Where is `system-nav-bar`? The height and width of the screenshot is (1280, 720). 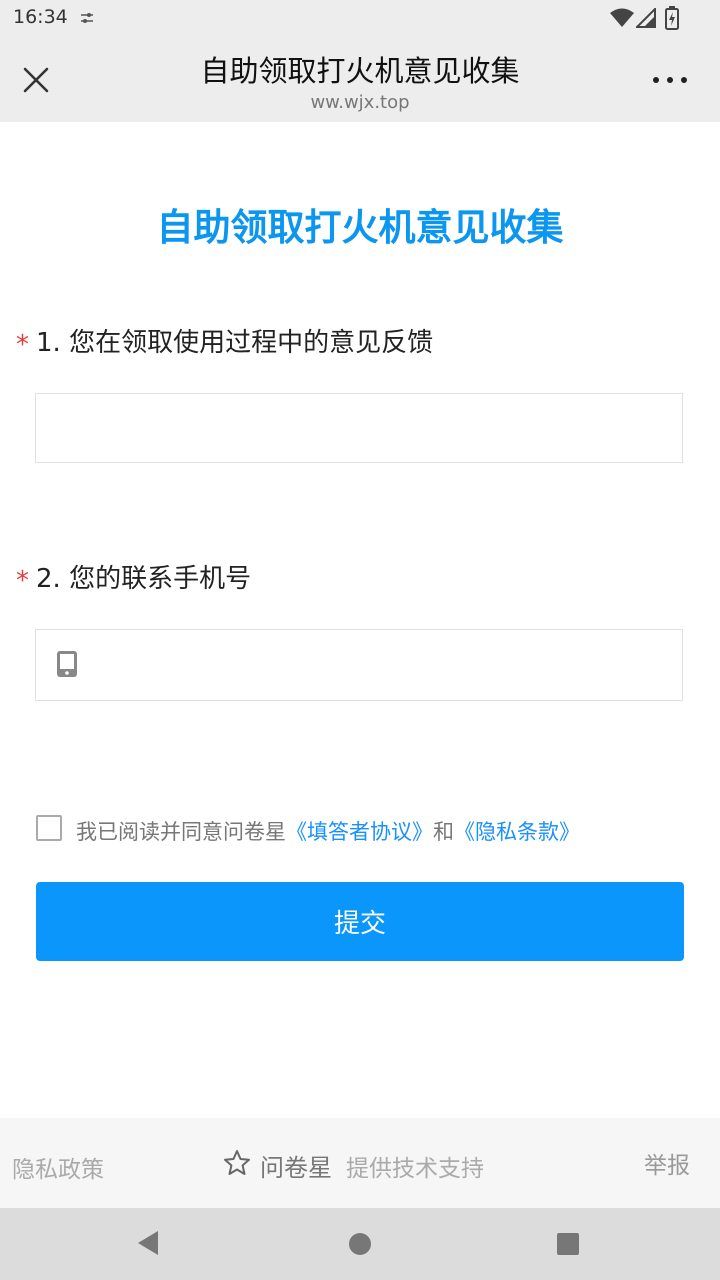 system-nav-bar is located at coordinates (360, 1244).